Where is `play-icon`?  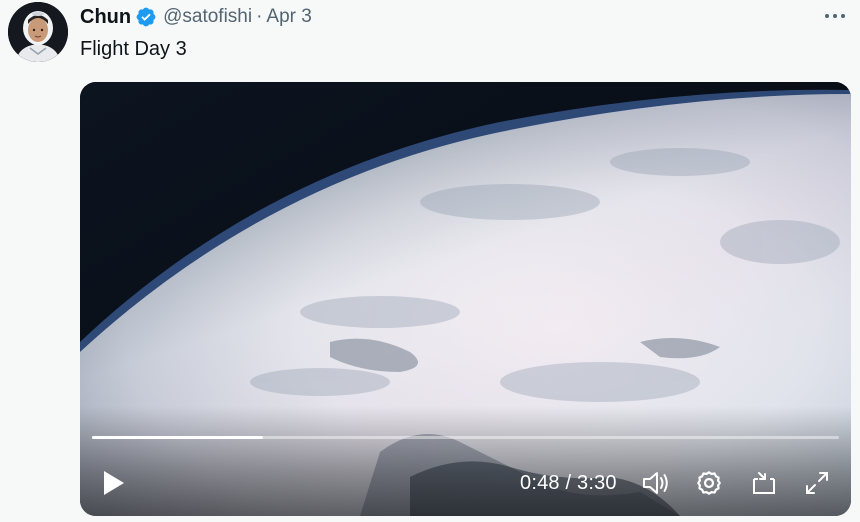 play-icon is located at coordinates (114, 483).